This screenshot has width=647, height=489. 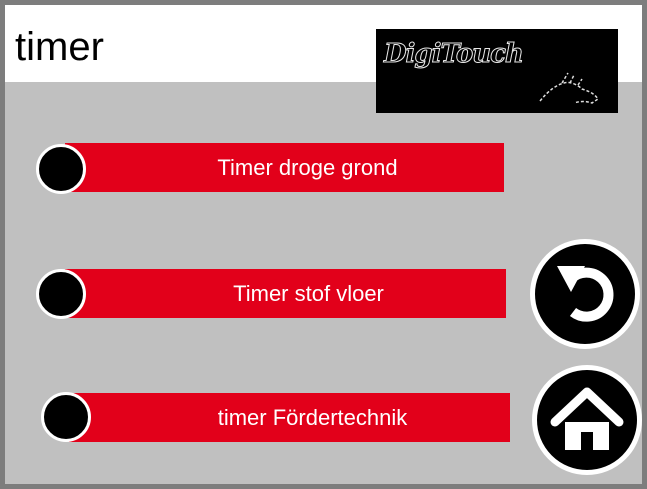 What do you see at coordinates (66, 417) in the screenshot?
I see `timer-foerdertechnik-status-indicator` at bounding box center [66, 417].